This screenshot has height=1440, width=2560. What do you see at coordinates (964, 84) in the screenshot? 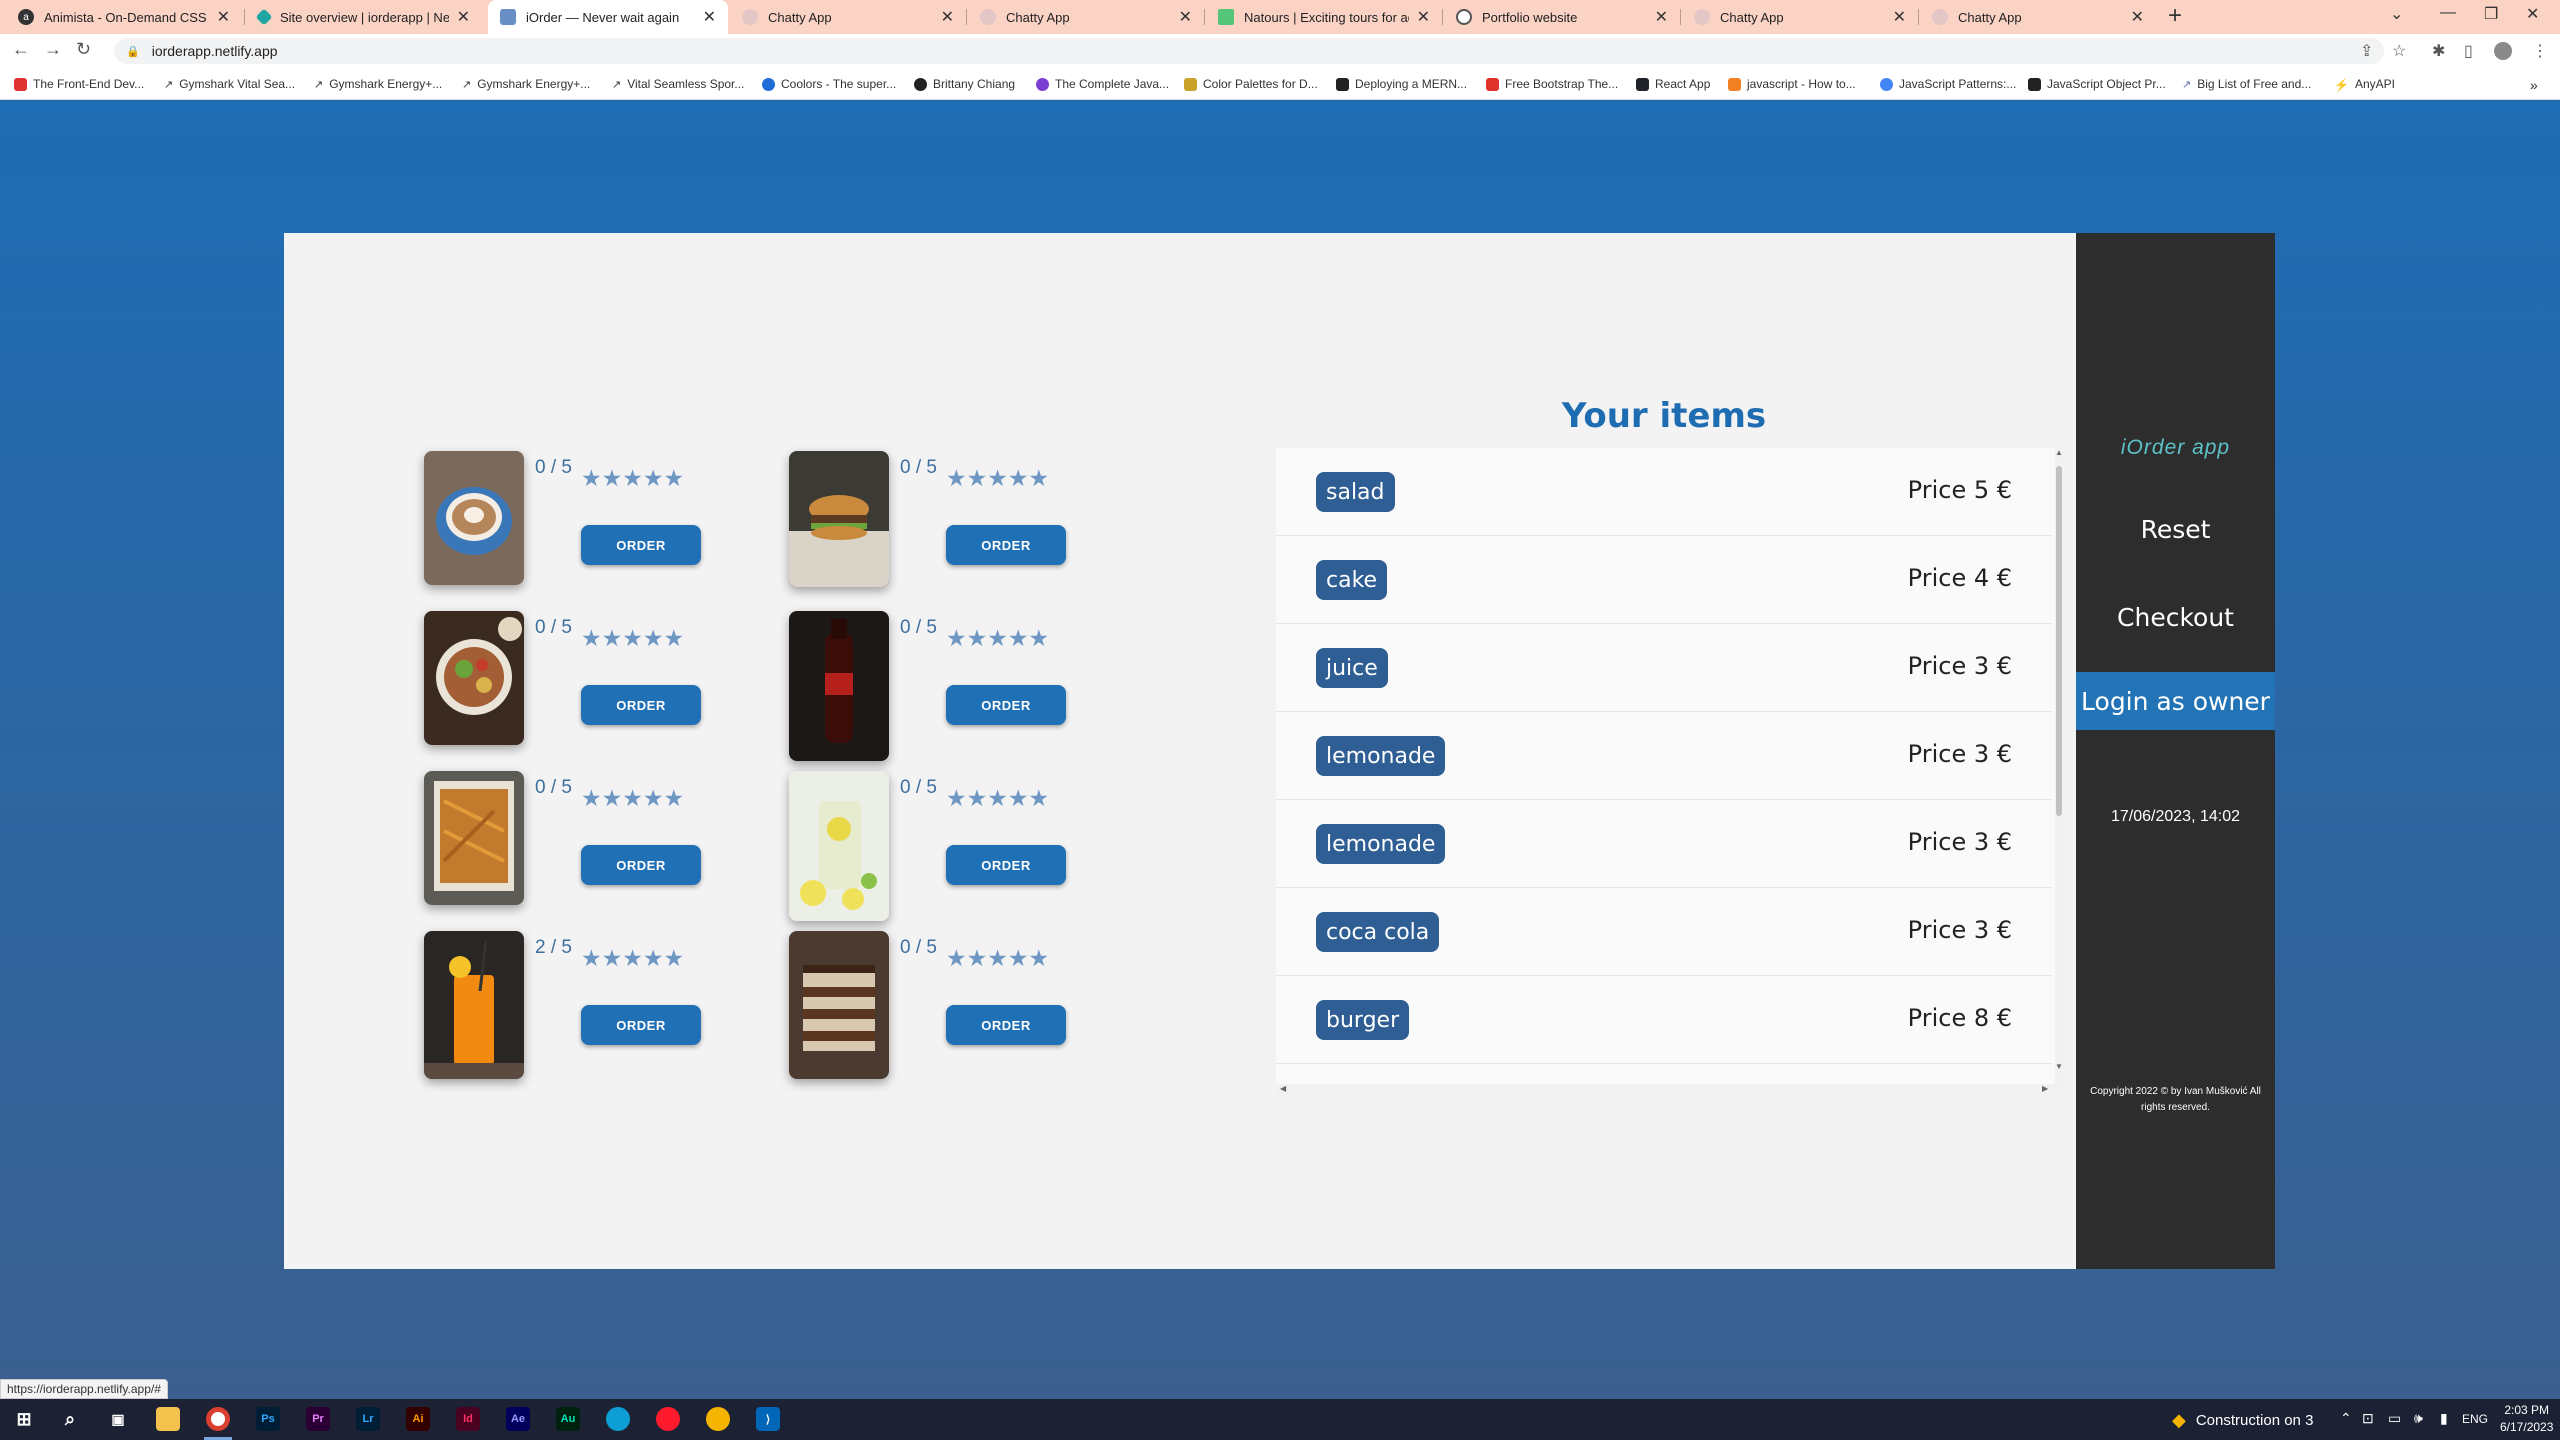
I see `bookmark-item: Brittany Chiang` at bounding box center [964, 84].